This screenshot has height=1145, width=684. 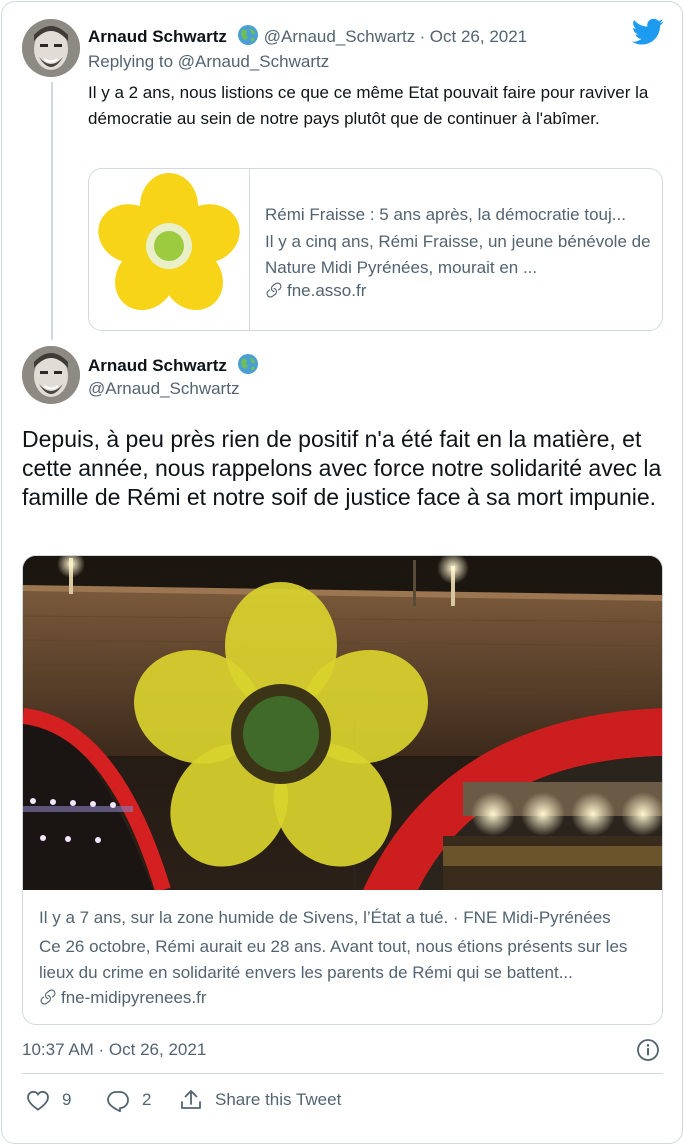 What do you see at coordinates (147, 1099) in the screenshot?
I see `reply-count: 2` at bounding box center [147, 1099].